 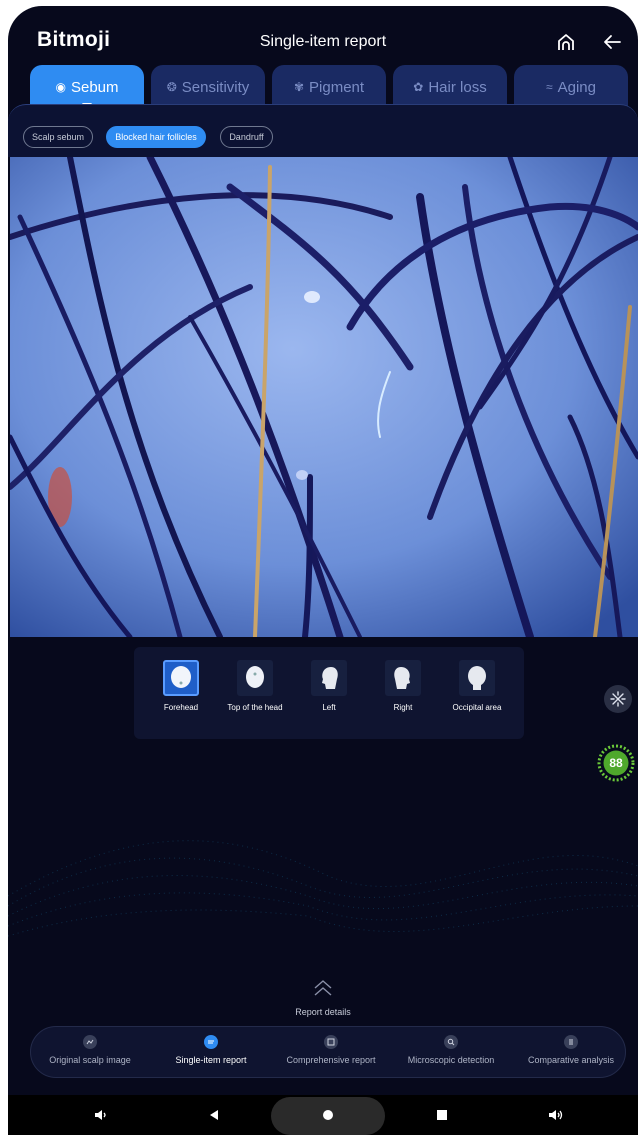 I want to click on nav-label: Comprehensive report, so click(x=331, y=1060).